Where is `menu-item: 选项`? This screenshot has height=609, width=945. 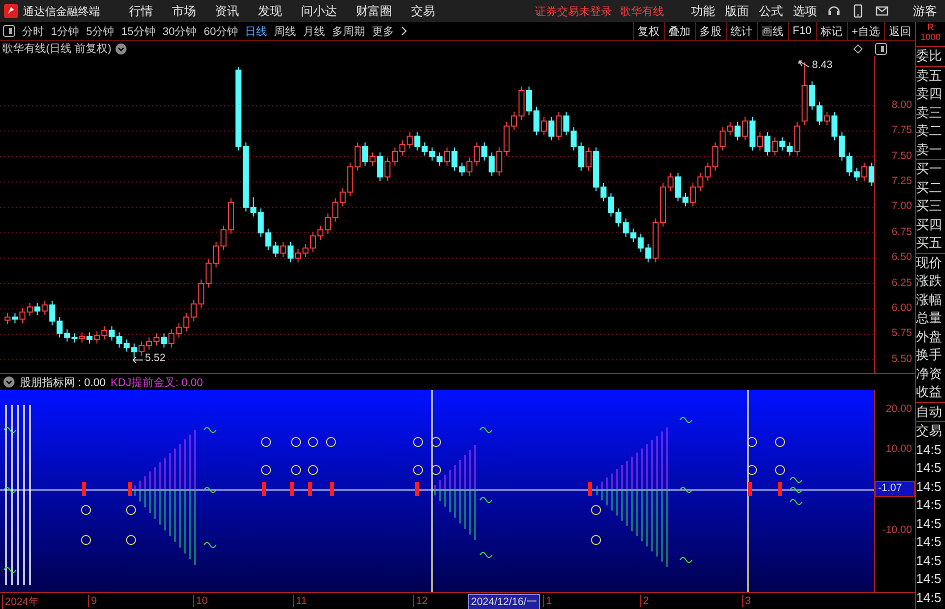
menu-item: 选项 is located at coordinates (805, 11).